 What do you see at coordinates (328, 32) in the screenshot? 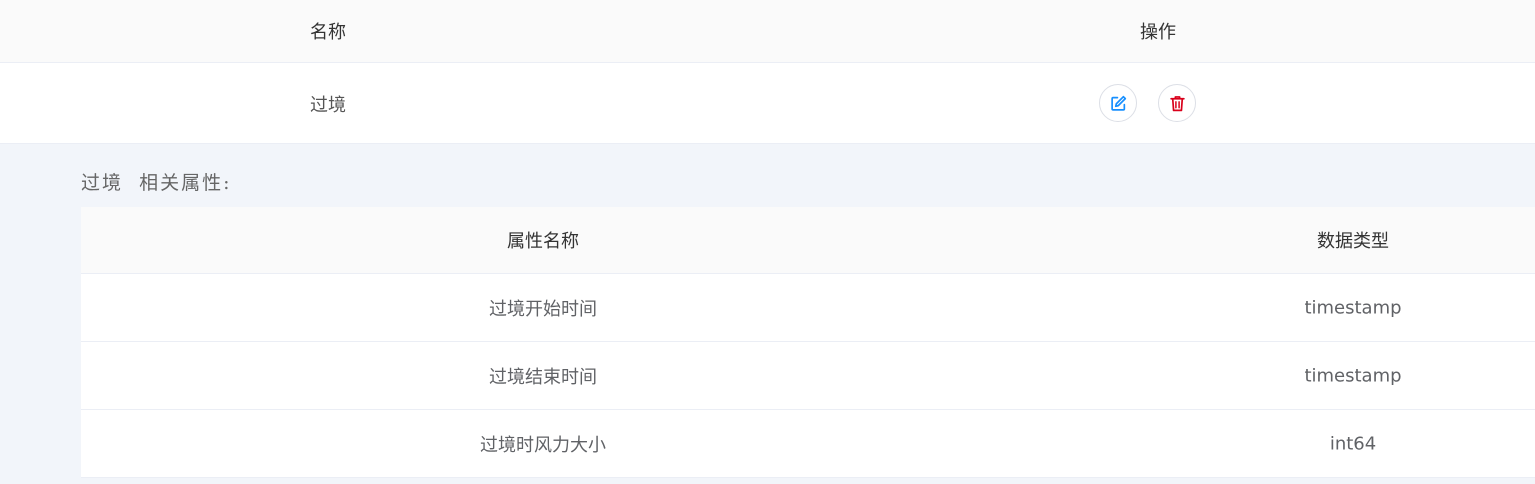
I see `header-name: 名称` at bounding box center [328, 32].